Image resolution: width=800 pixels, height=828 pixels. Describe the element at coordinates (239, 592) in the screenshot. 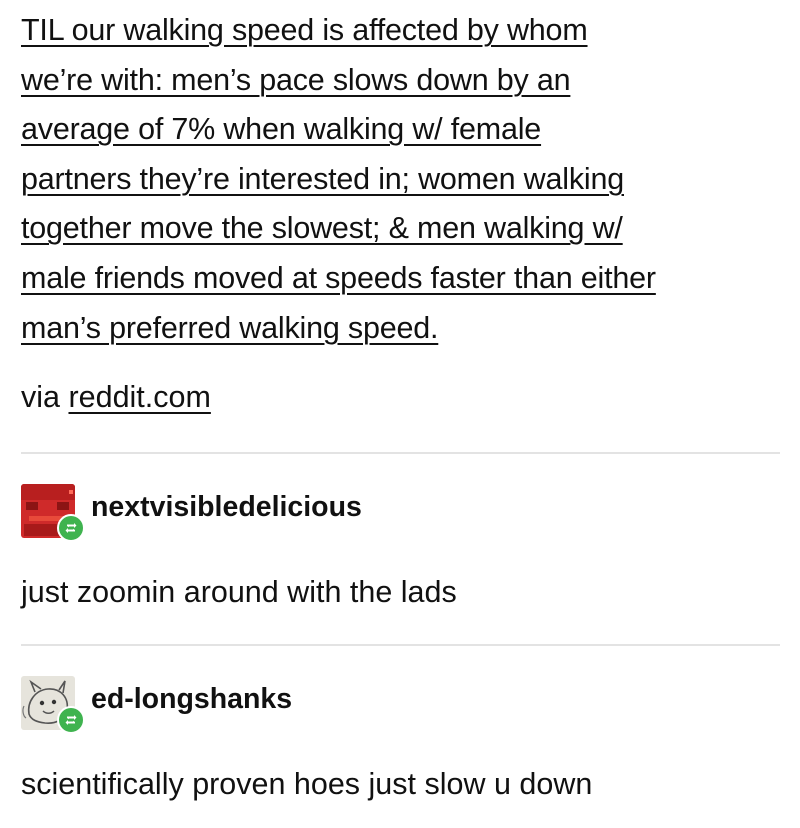

I see `reblog-comment: just zoomin around with the lads` at that location.